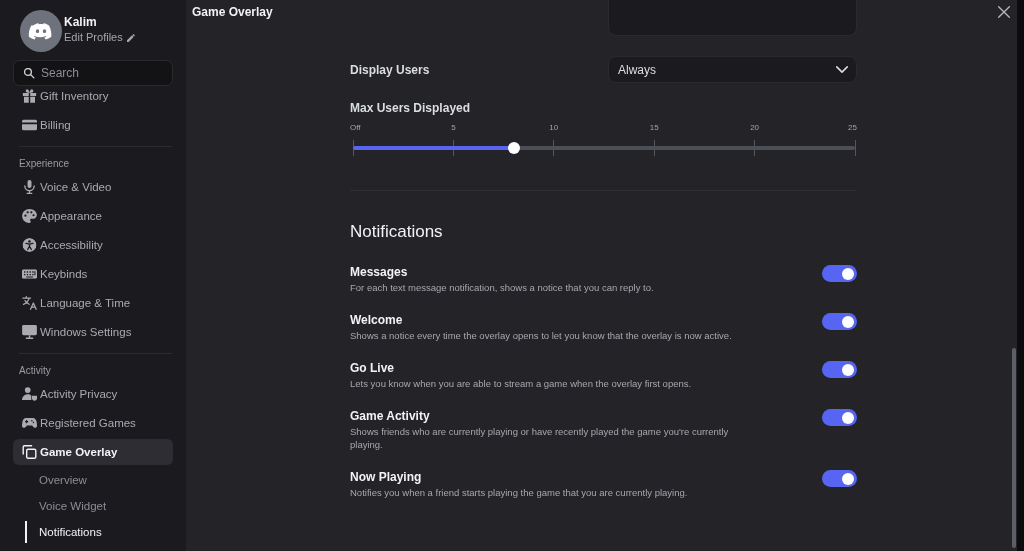 Image resolution: width=1024 pixels, height=551 pixels. I want to click on slider-tick-label: 5, so click(453, 127).